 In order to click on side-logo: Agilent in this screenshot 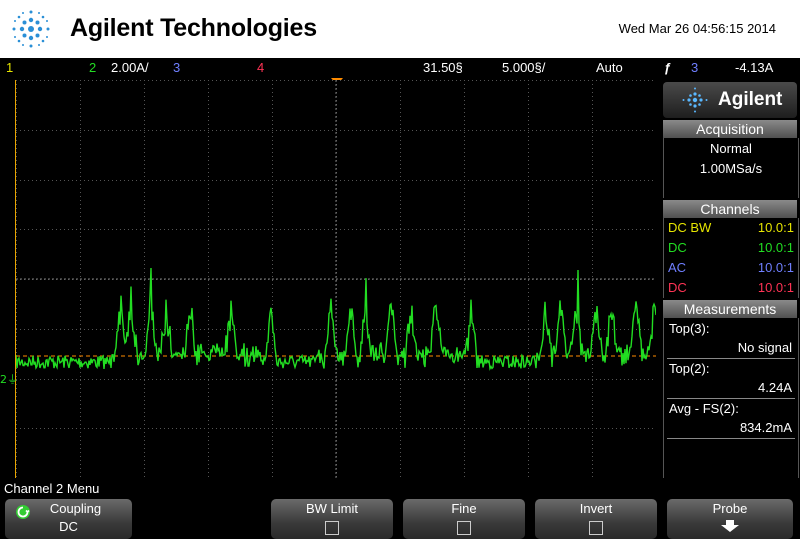, I will do `click(730, 100)`.